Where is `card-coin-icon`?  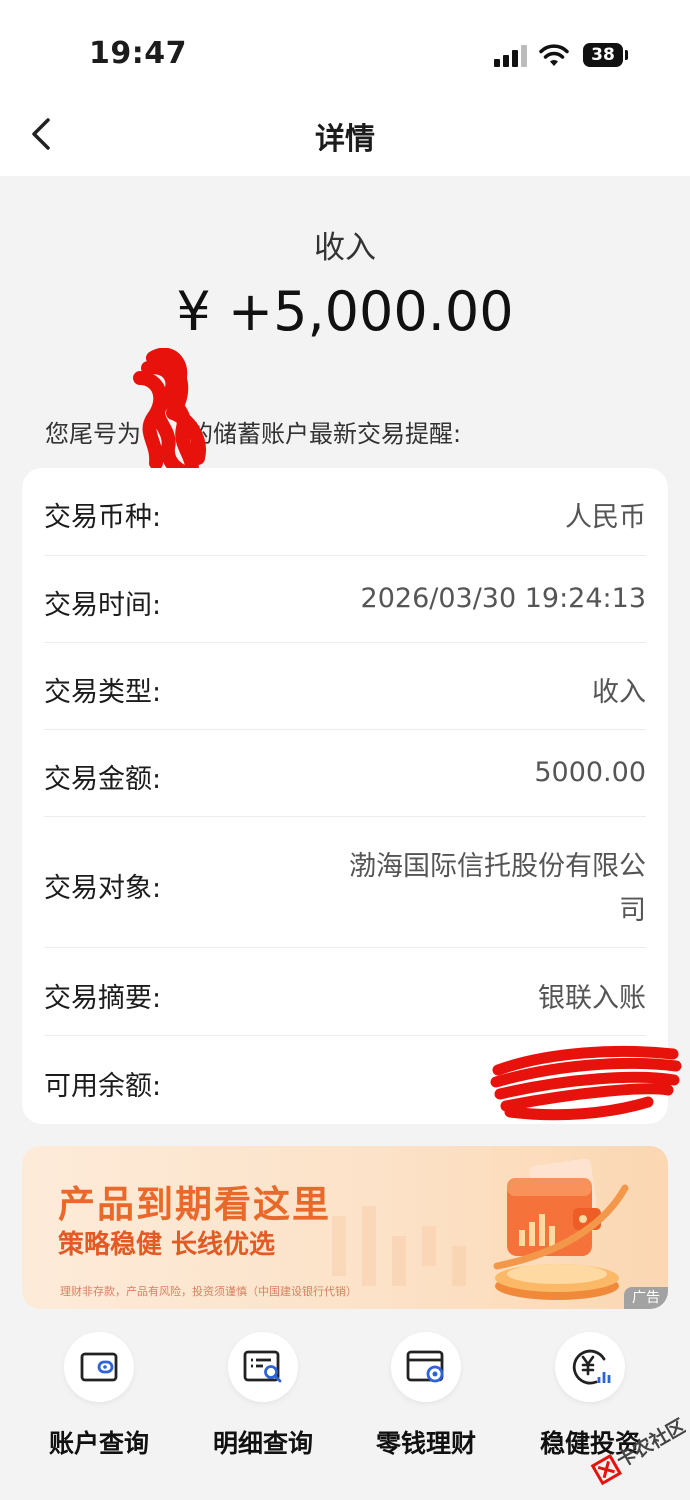
card-coin-icon is located at coordinates (425, 1366).